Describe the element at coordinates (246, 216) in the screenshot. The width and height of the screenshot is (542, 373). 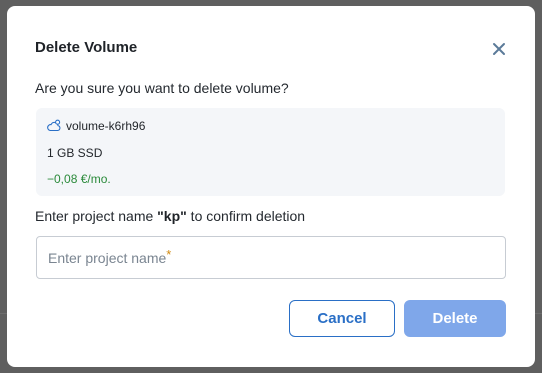
I see `confirm-suffix: to confirm deletion` at that location.